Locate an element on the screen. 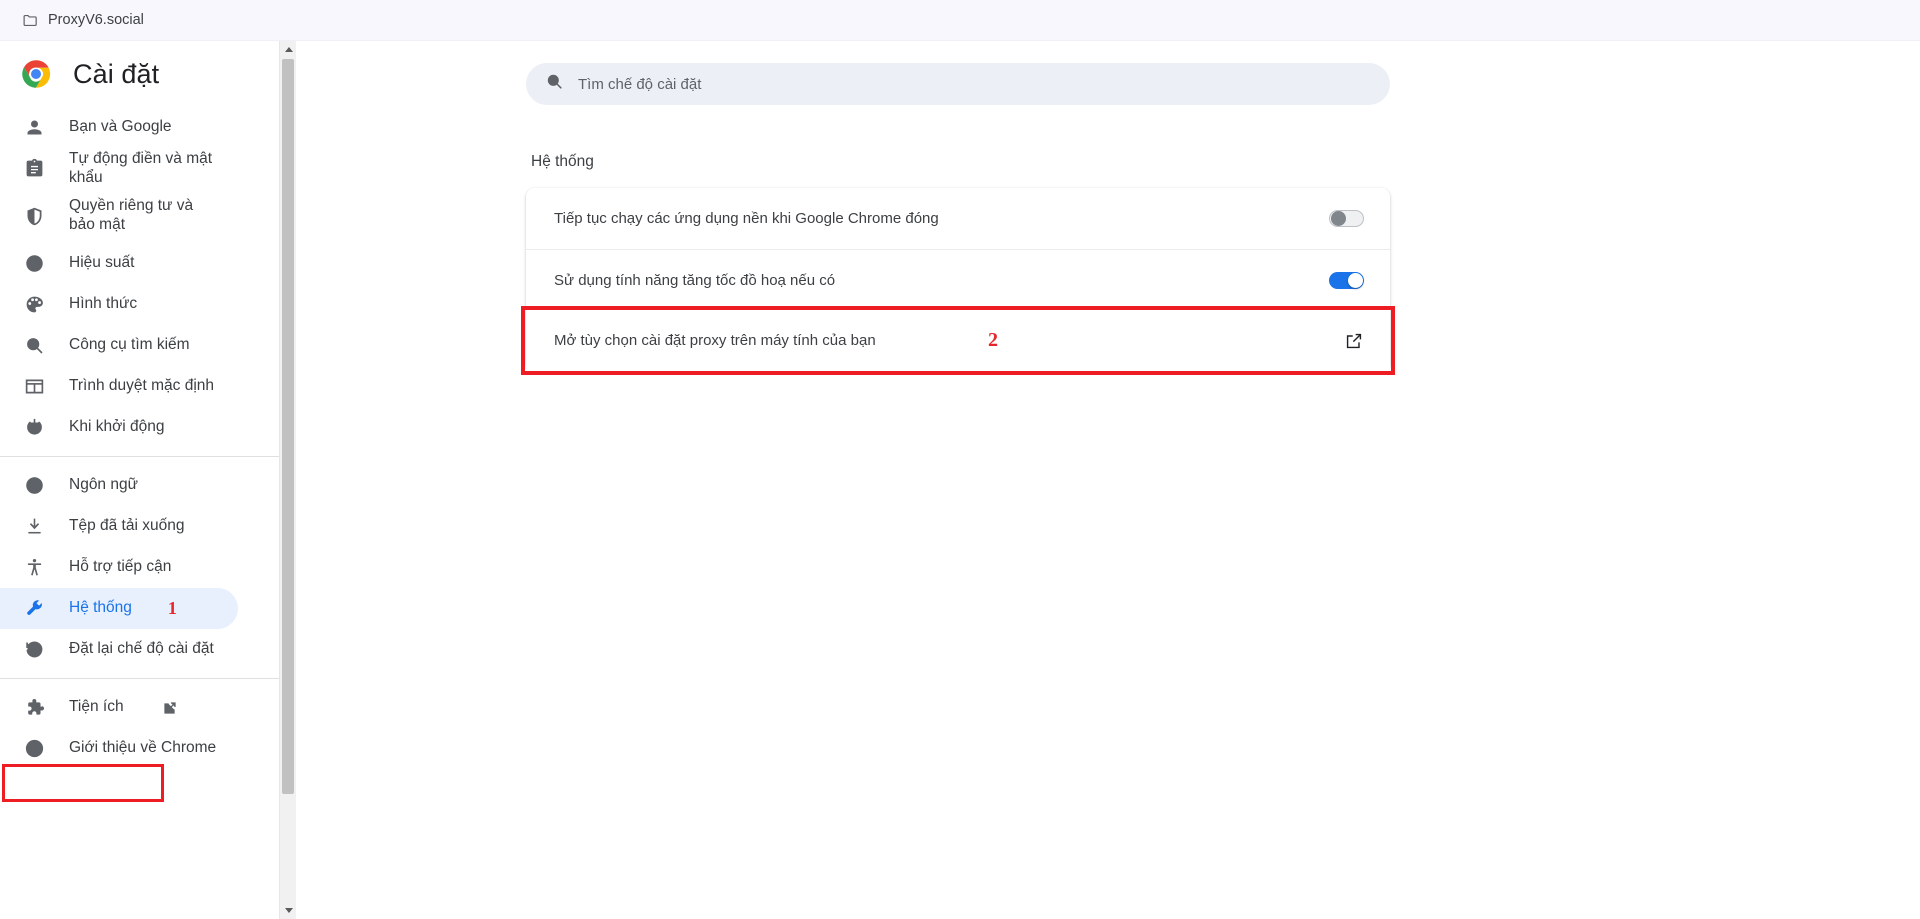  scroll-up-arrow-icon is located at coordinates (288, 49).